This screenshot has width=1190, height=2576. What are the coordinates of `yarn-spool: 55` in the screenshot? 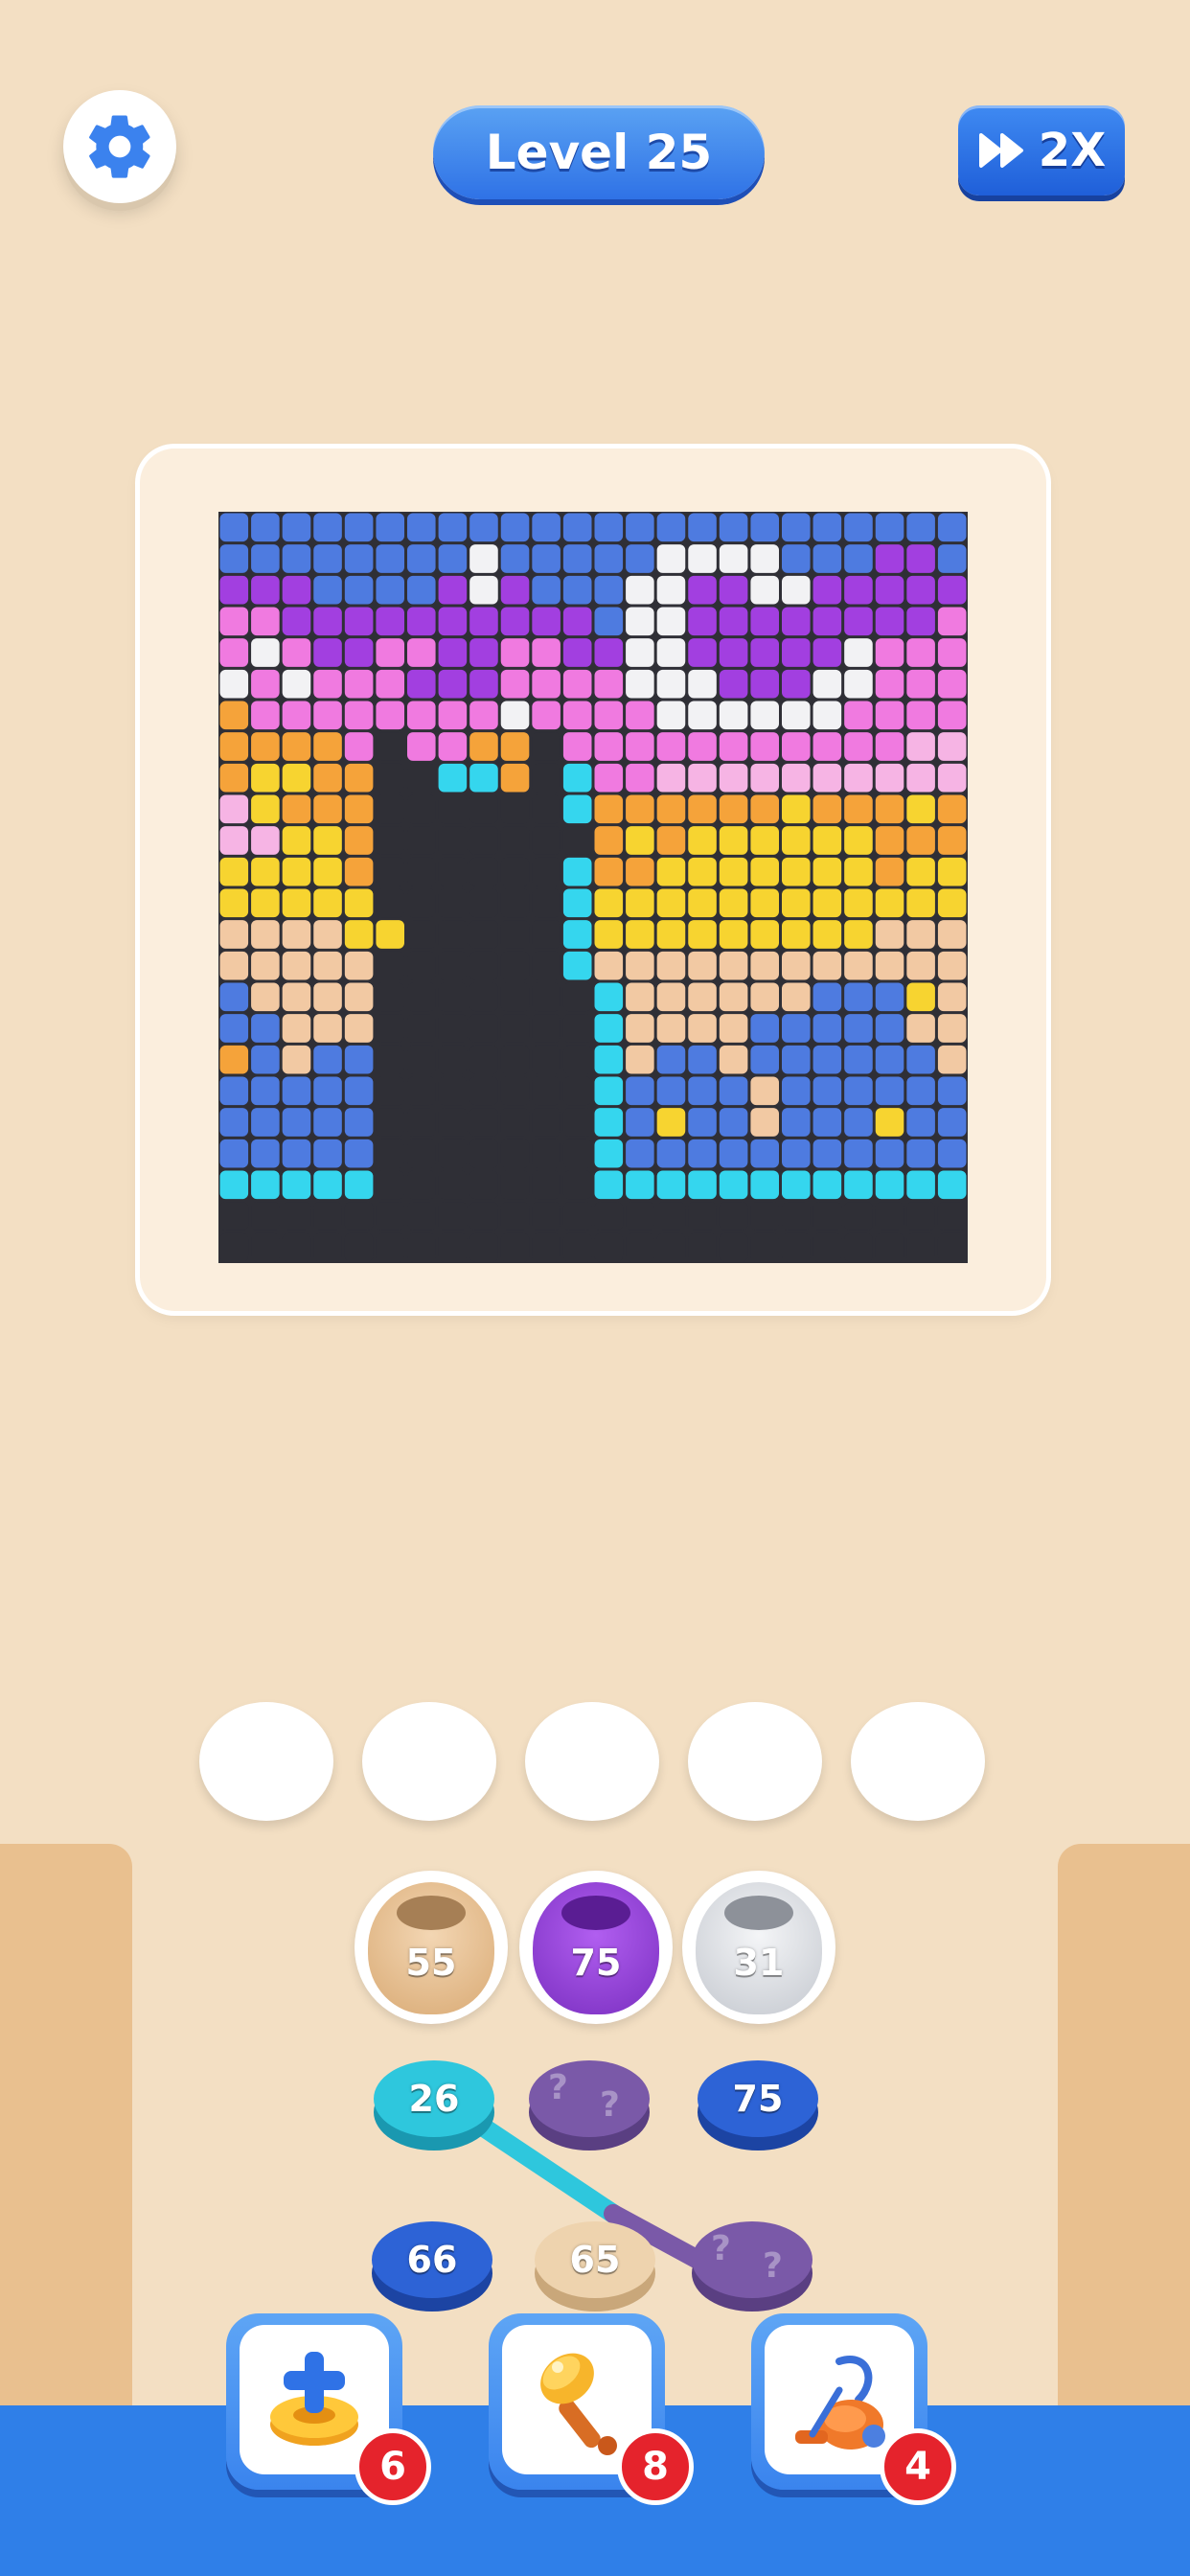 It's located at (432, 1947).